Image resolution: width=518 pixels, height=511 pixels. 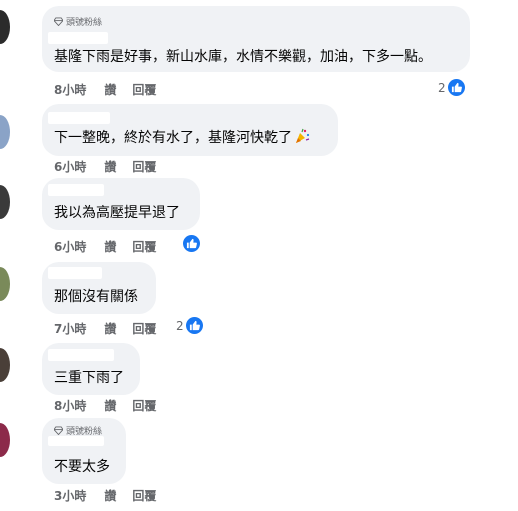 What do you see at coordinates (99, 288) in the screenshot?
I see `comment-bubble: 那個沒有關係` at bounding box center [99, 288].